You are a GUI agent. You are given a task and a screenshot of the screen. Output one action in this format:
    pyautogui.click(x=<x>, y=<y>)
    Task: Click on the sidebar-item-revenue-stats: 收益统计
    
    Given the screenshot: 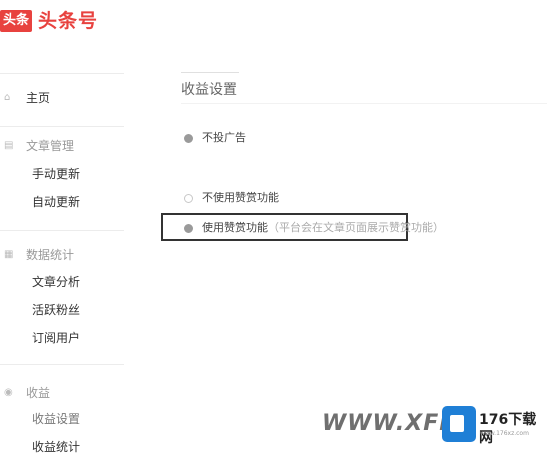 What is the action you would take?
    pyautogui.click(x=64, y=447)
    